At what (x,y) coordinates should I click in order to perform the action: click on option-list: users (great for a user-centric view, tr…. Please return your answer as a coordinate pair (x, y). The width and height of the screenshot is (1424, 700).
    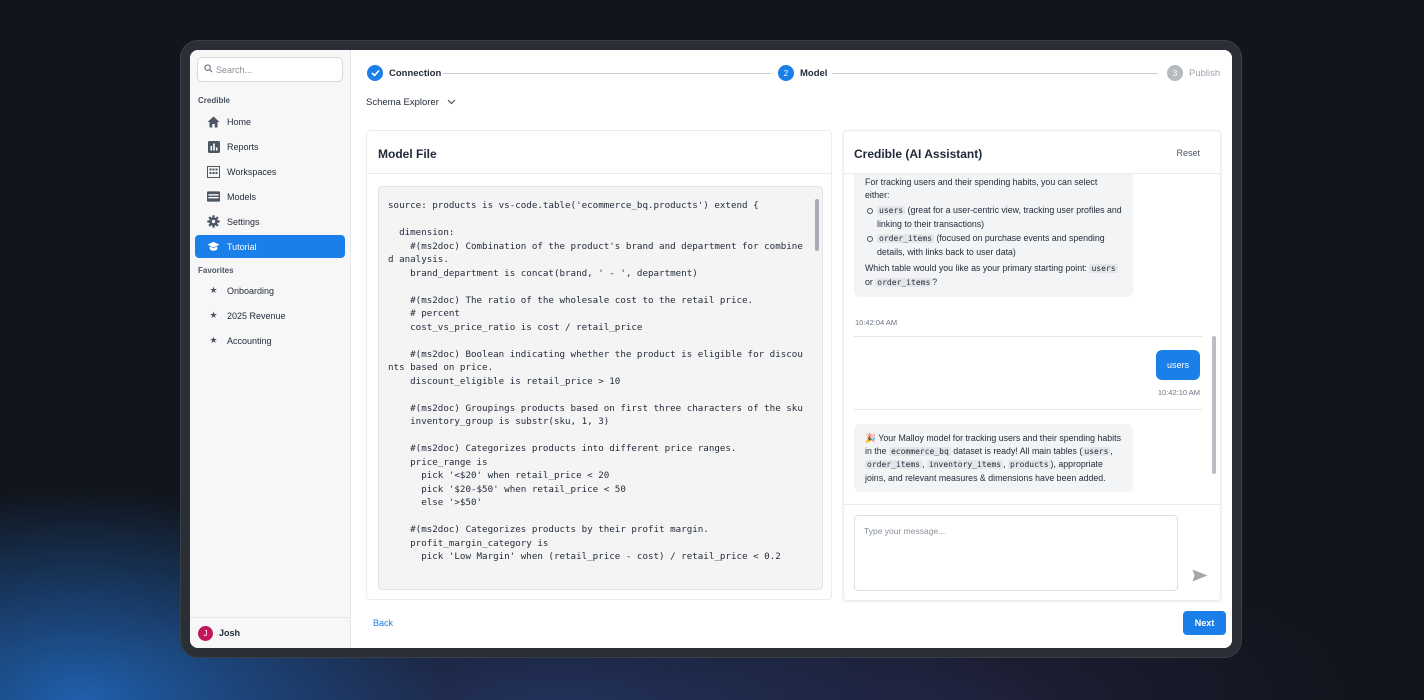
    Looking at the image, I should click on (993, 231).